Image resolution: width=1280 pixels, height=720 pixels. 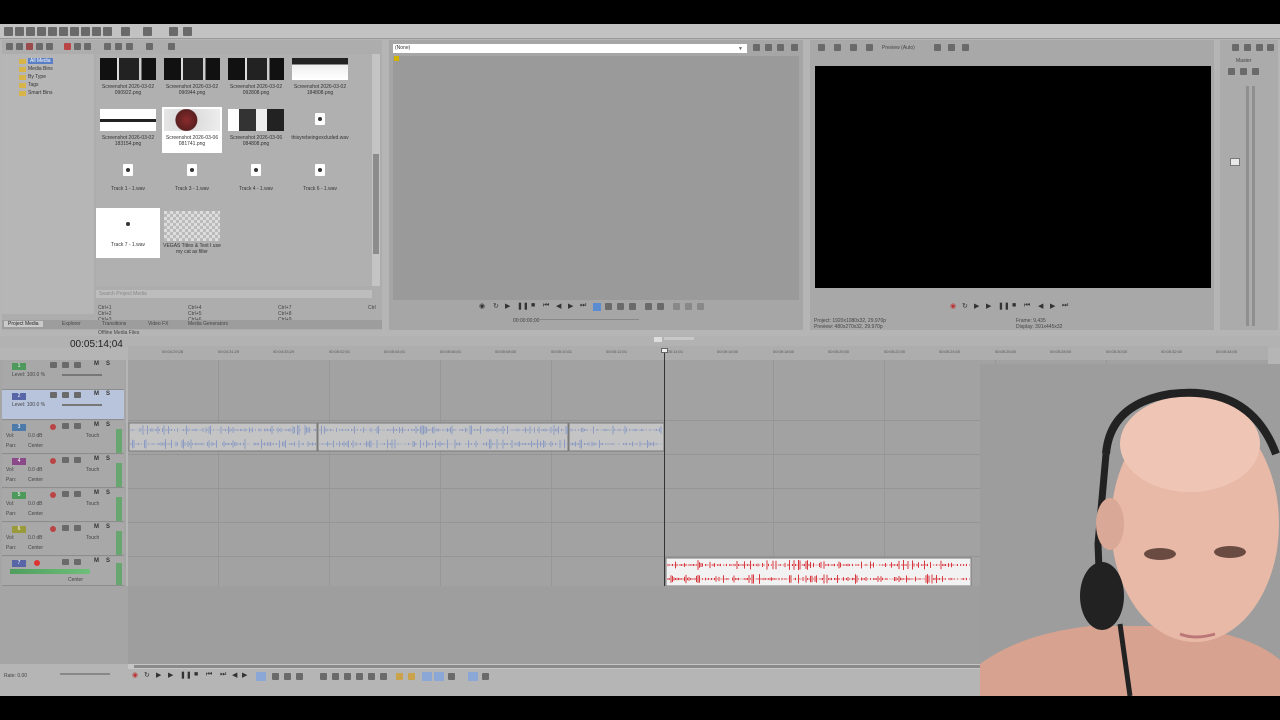 I want to click on copy-icon, so click(x=85, y=31).